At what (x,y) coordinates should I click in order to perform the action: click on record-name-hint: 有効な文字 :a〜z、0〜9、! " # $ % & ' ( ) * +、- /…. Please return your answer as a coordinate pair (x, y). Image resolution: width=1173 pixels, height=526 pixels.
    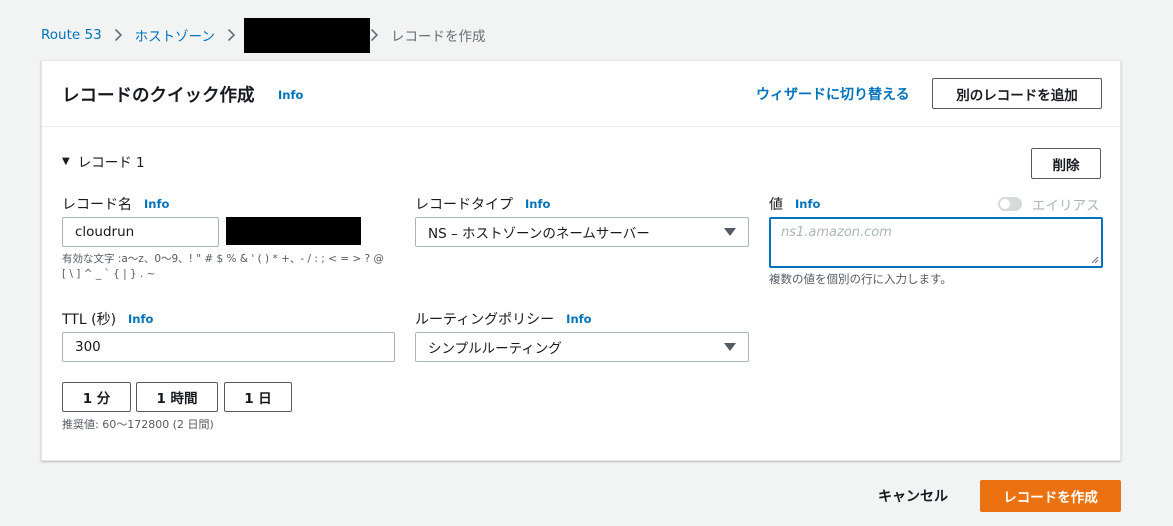
    Looking at the image, I should click on (223, 267).